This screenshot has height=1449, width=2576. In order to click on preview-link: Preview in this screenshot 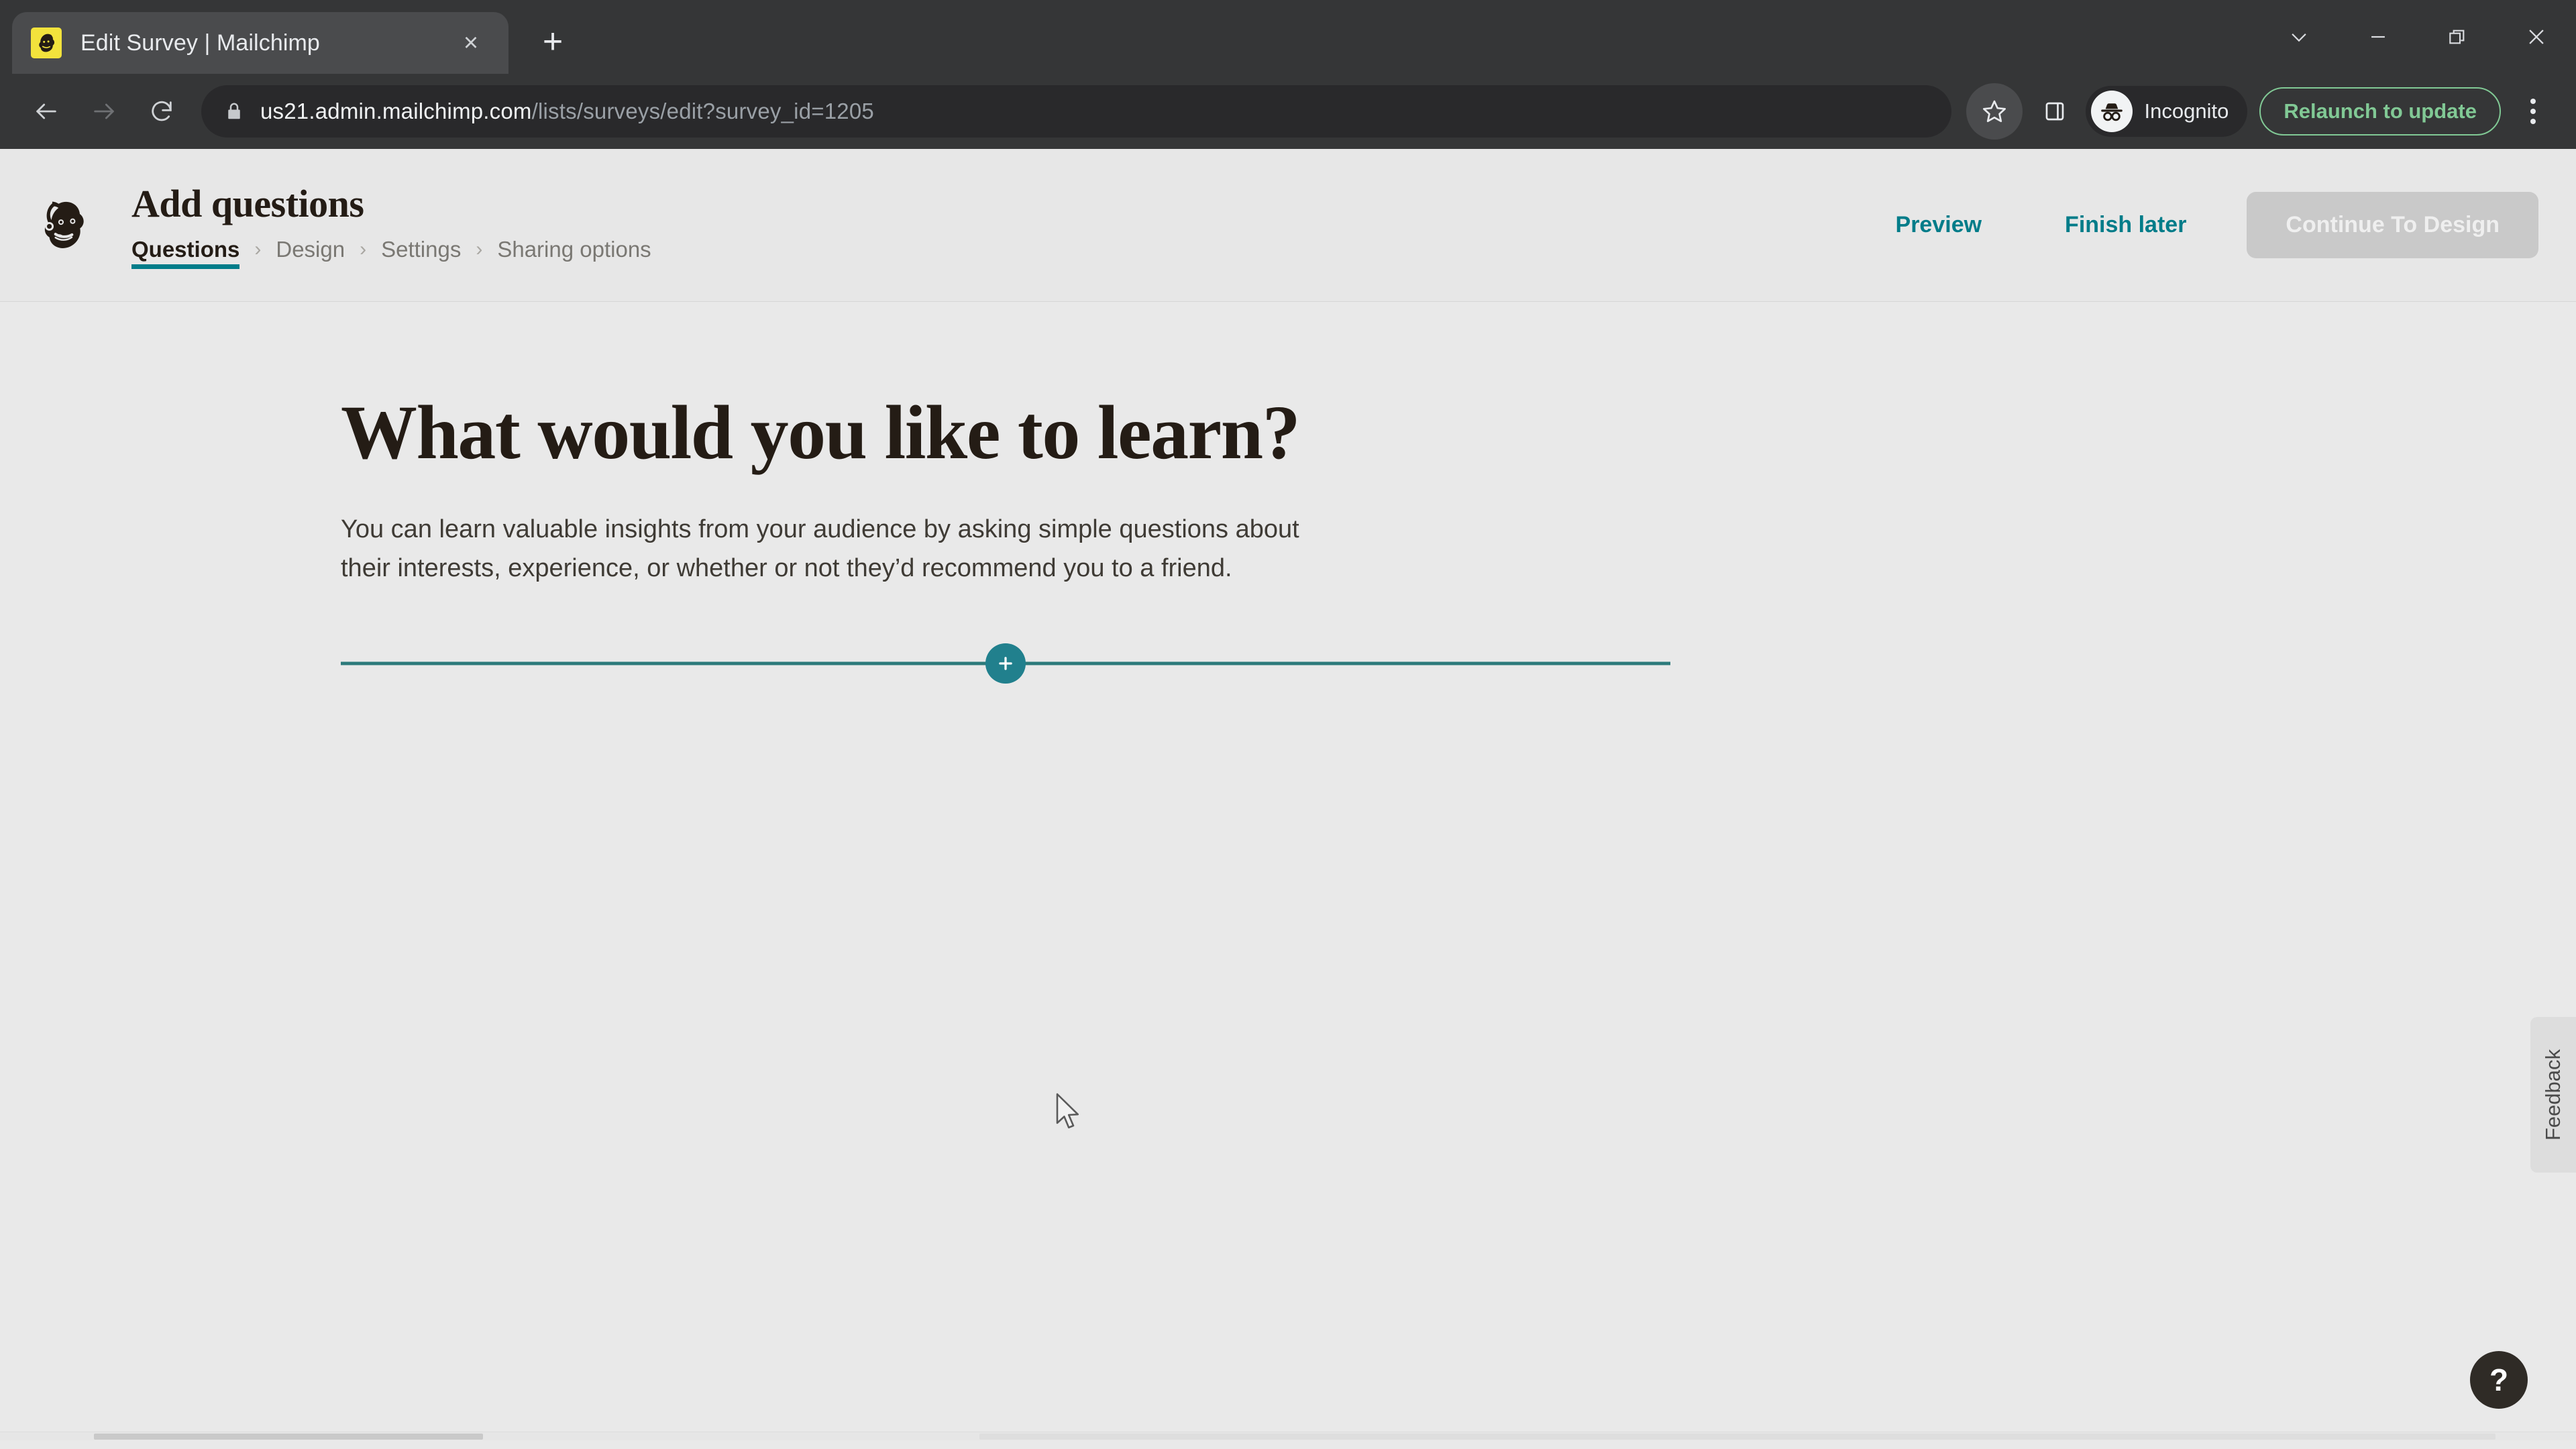, I will do `click(1939, 225)`.